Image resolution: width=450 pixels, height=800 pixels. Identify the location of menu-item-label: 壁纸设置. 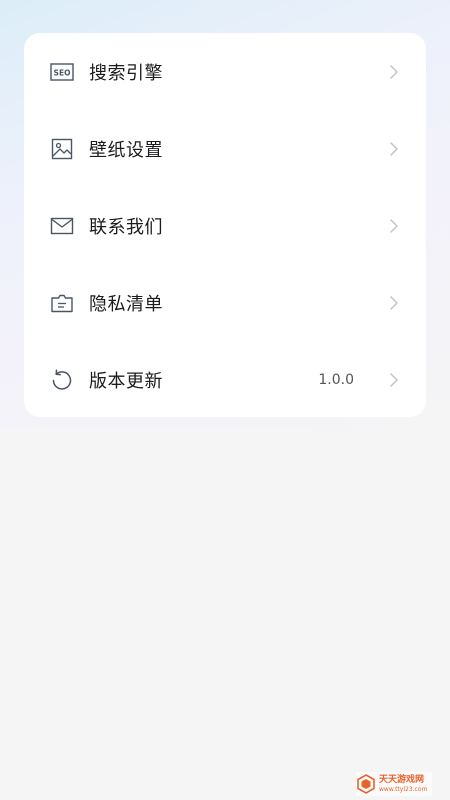
(126, 150).